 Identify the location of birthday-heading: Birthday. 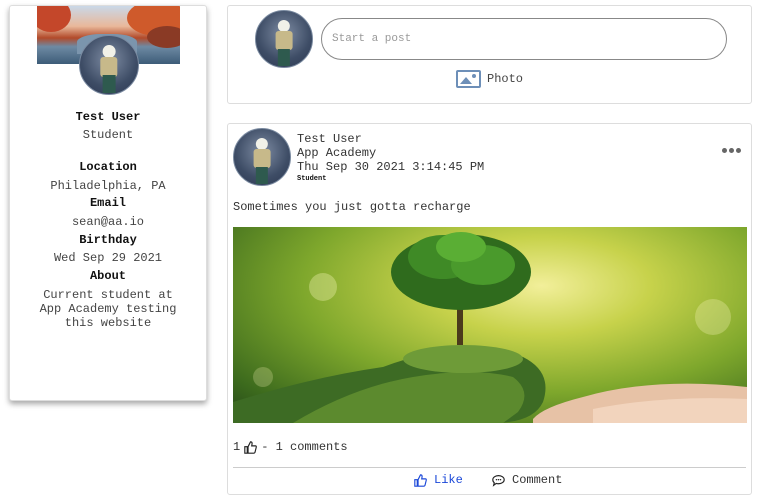
(108, 240).